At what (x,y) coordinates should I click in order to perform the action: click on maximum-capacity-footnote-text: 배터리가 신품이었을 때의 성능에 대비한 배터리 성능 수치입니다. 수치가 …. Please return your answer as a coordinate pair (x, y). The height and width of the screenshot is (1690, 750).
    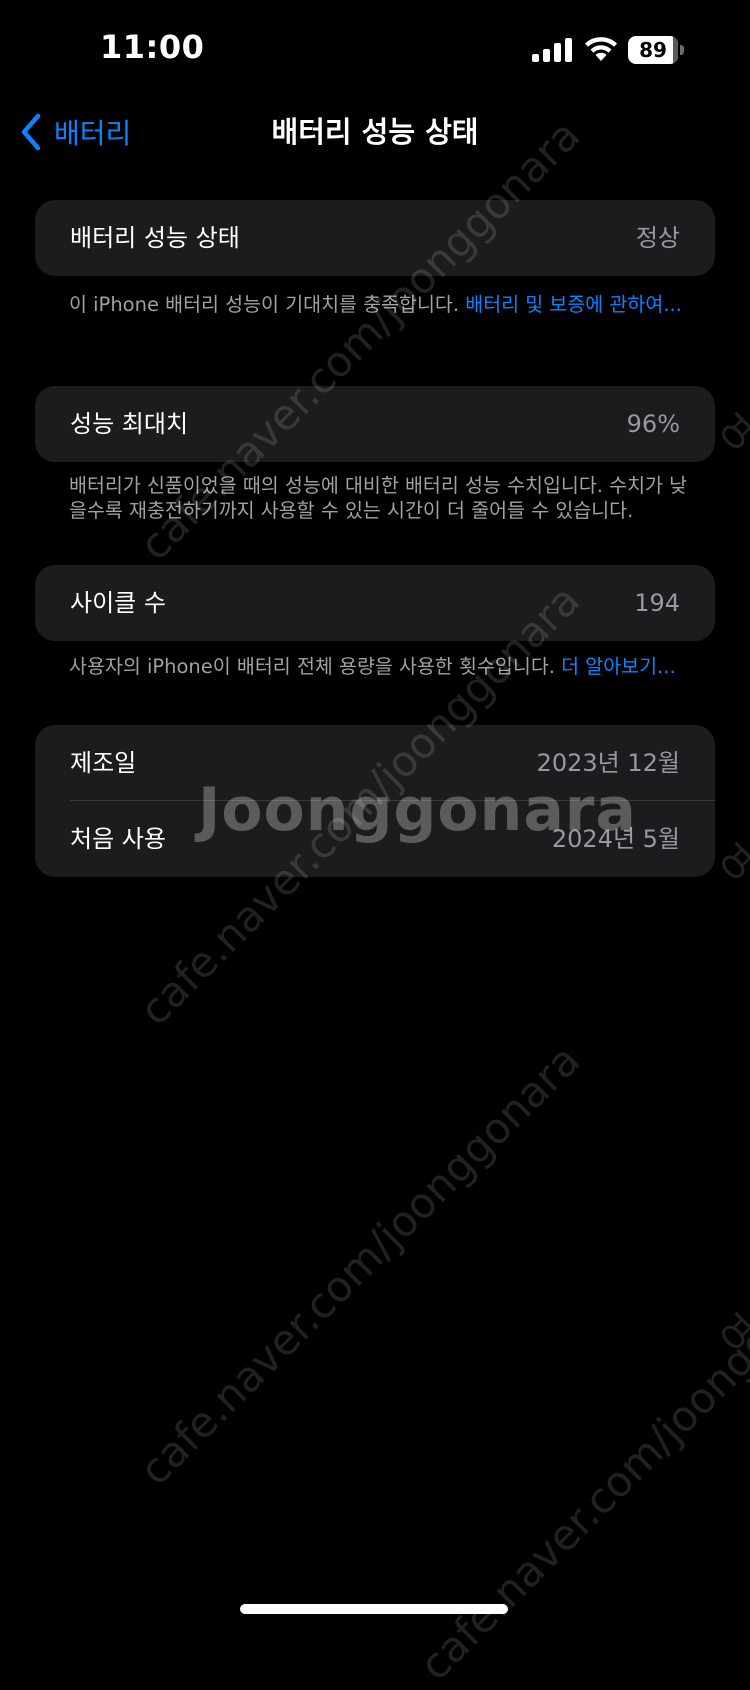
    Looking at the image, I should click on (378, 498).